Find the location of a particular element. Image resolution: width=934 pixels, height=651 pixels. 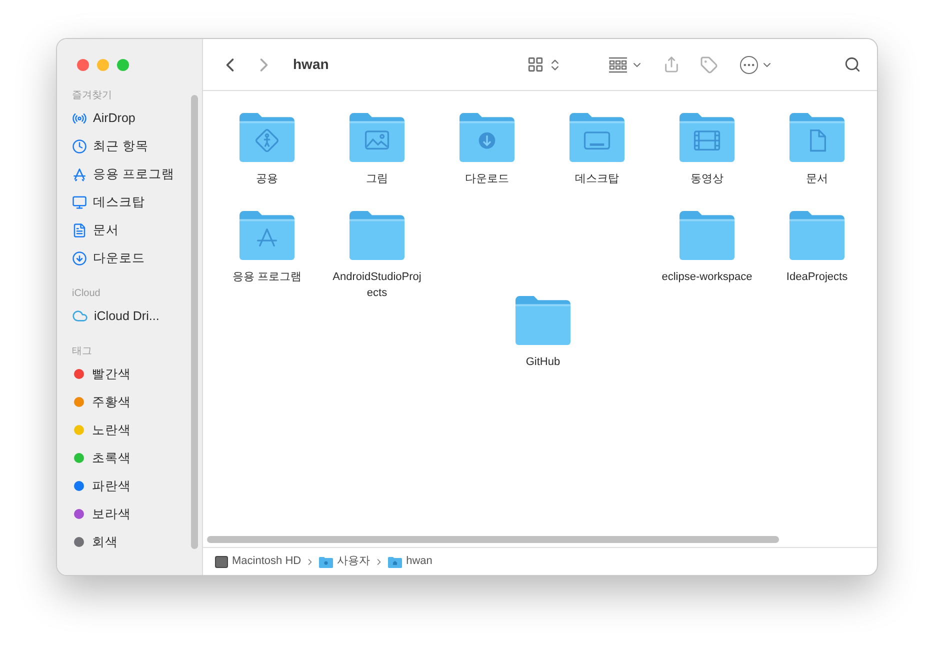

folder-label: GitHub is located at coordinates (543, 362).